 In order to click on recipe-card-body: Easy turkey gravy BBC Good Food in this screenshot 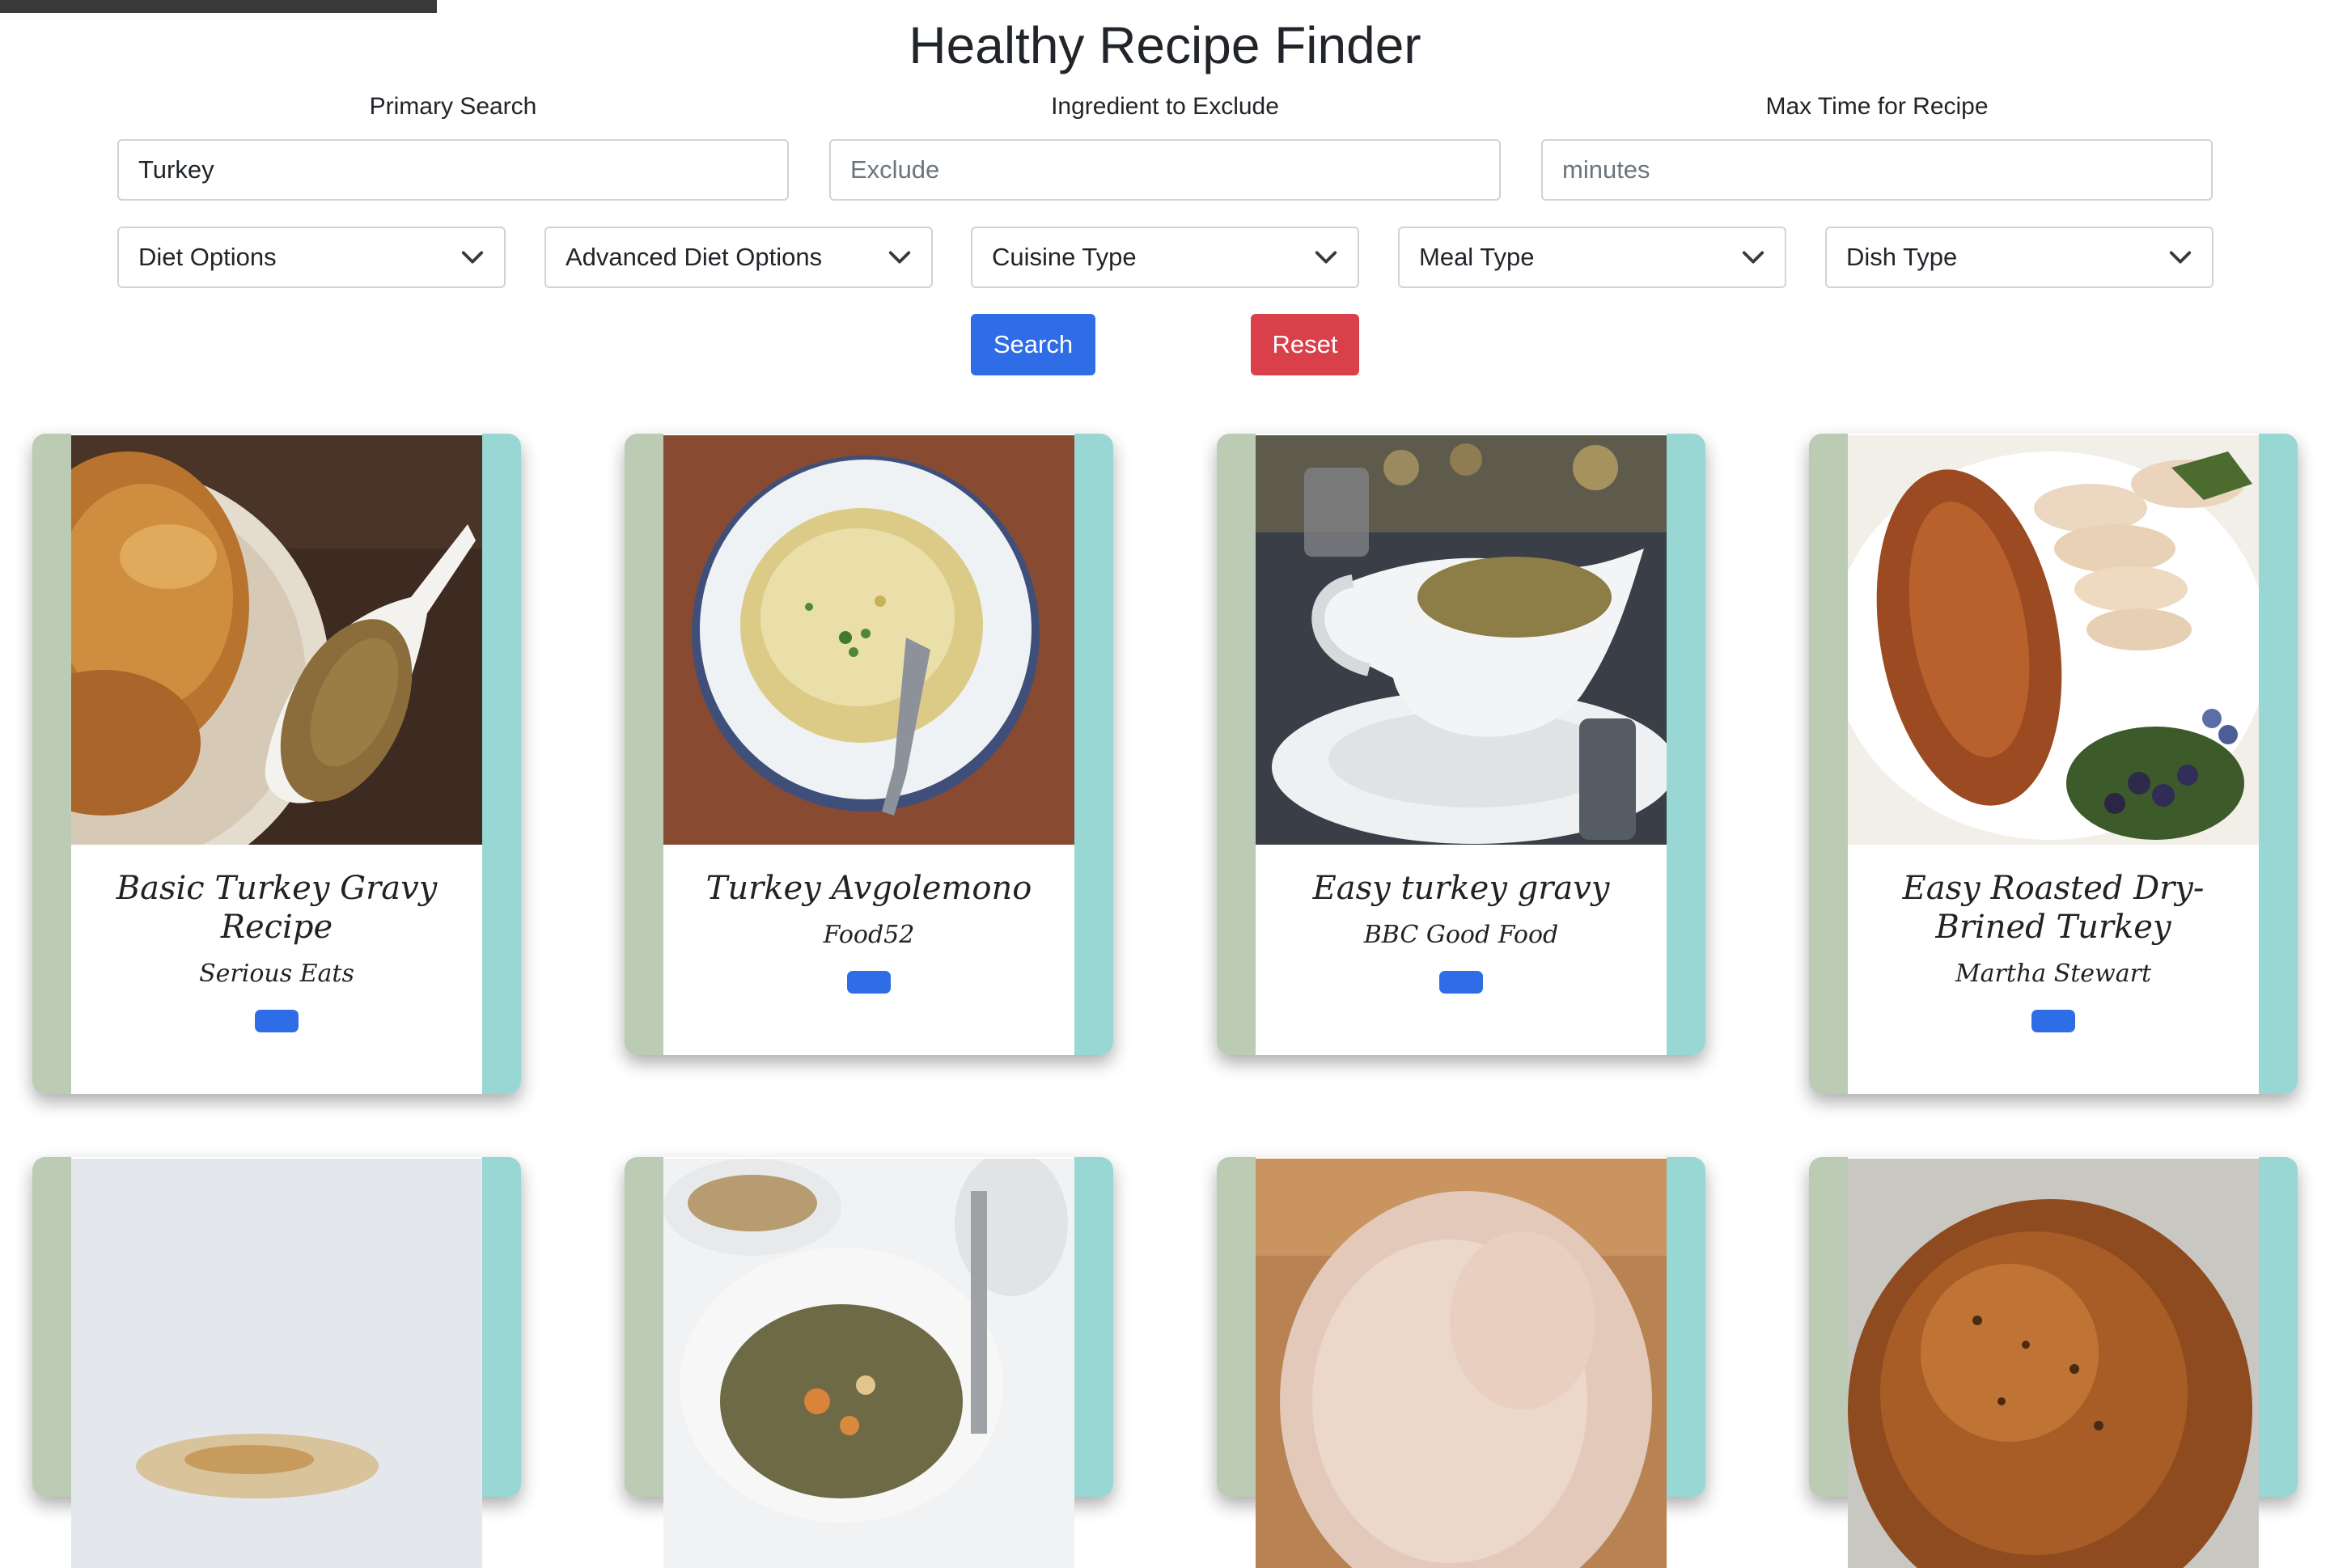, I will do `click(1462, 920)`.